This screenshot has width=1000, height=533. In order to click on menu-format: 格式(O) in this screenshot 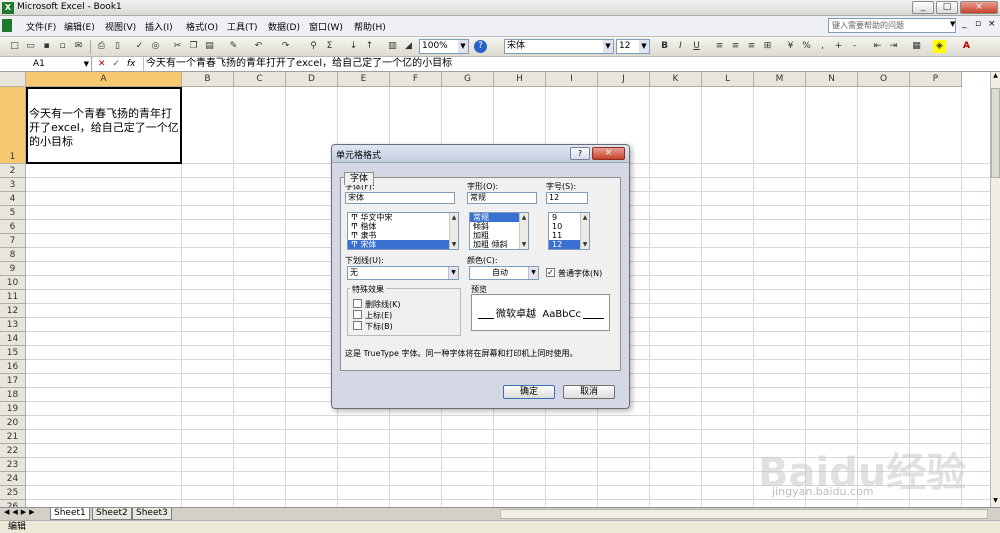, I will do `click(202, 26)`.